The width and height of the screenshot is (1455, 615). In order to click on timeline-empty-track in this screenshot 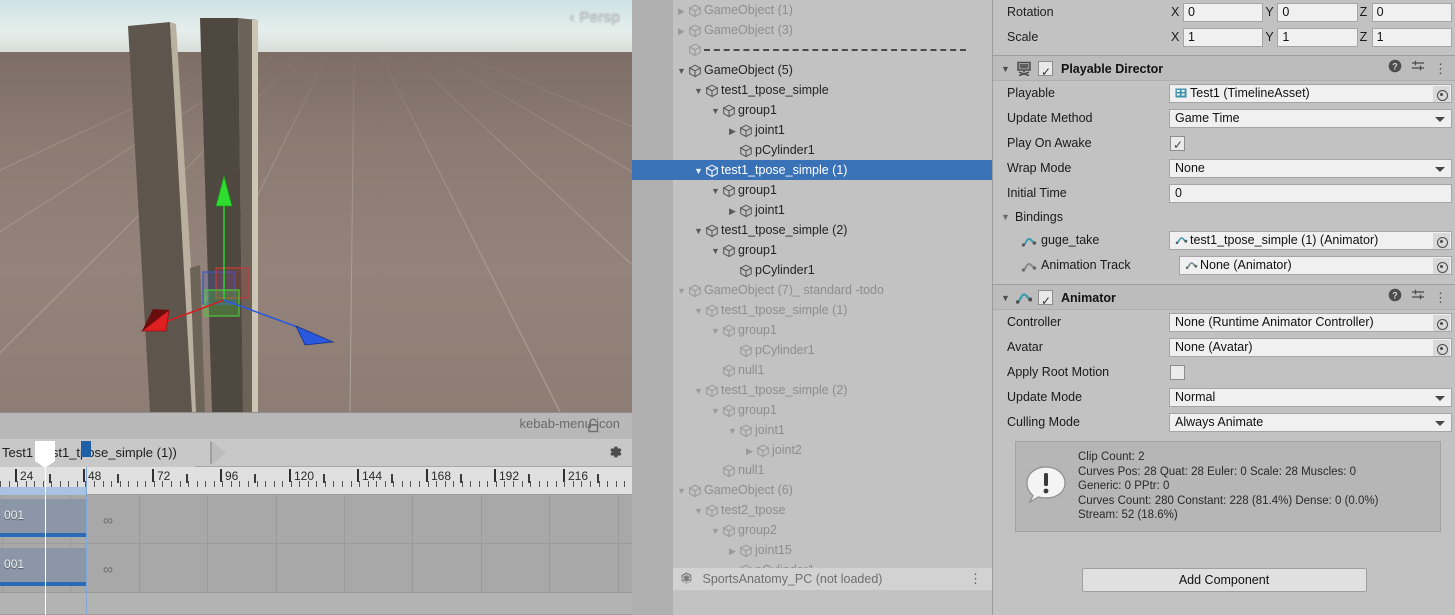, I will do `click(316, 604)`.